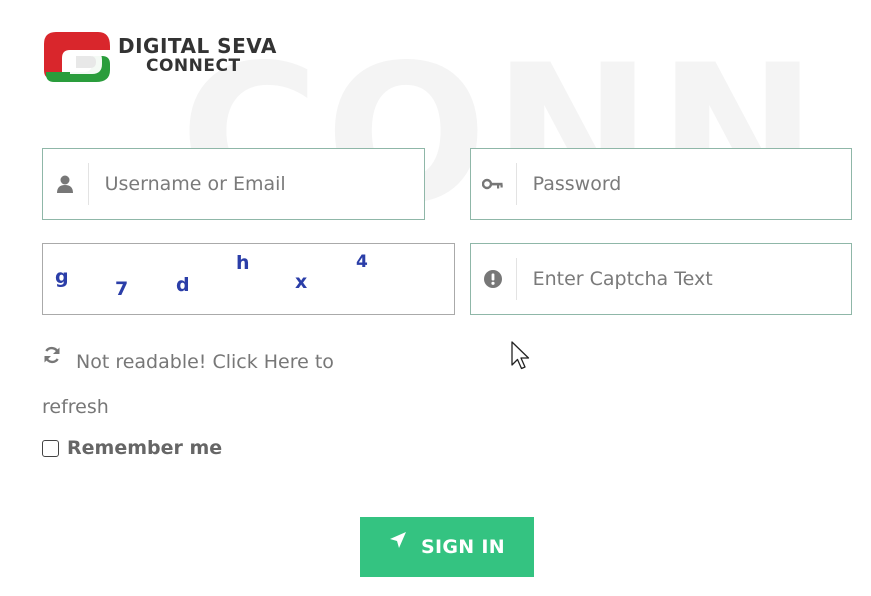  What do you see at coordinates (66, 184) in the screenshot?
I see `user-icon` at bounding box center [66, 184].